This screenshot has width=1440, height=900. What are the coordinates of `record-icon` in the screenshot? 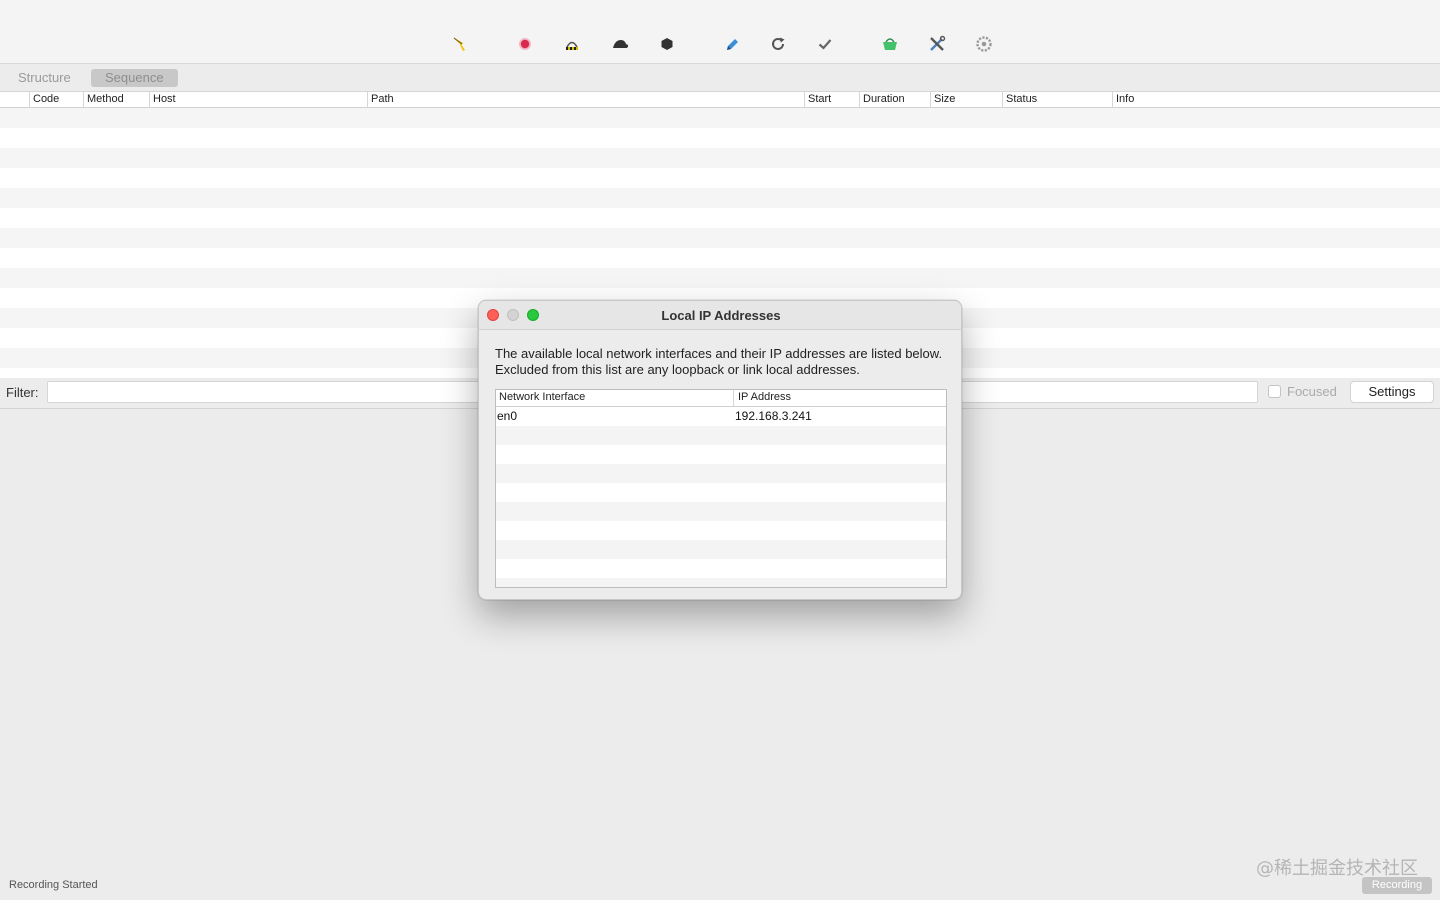 It's located at (525, 44).